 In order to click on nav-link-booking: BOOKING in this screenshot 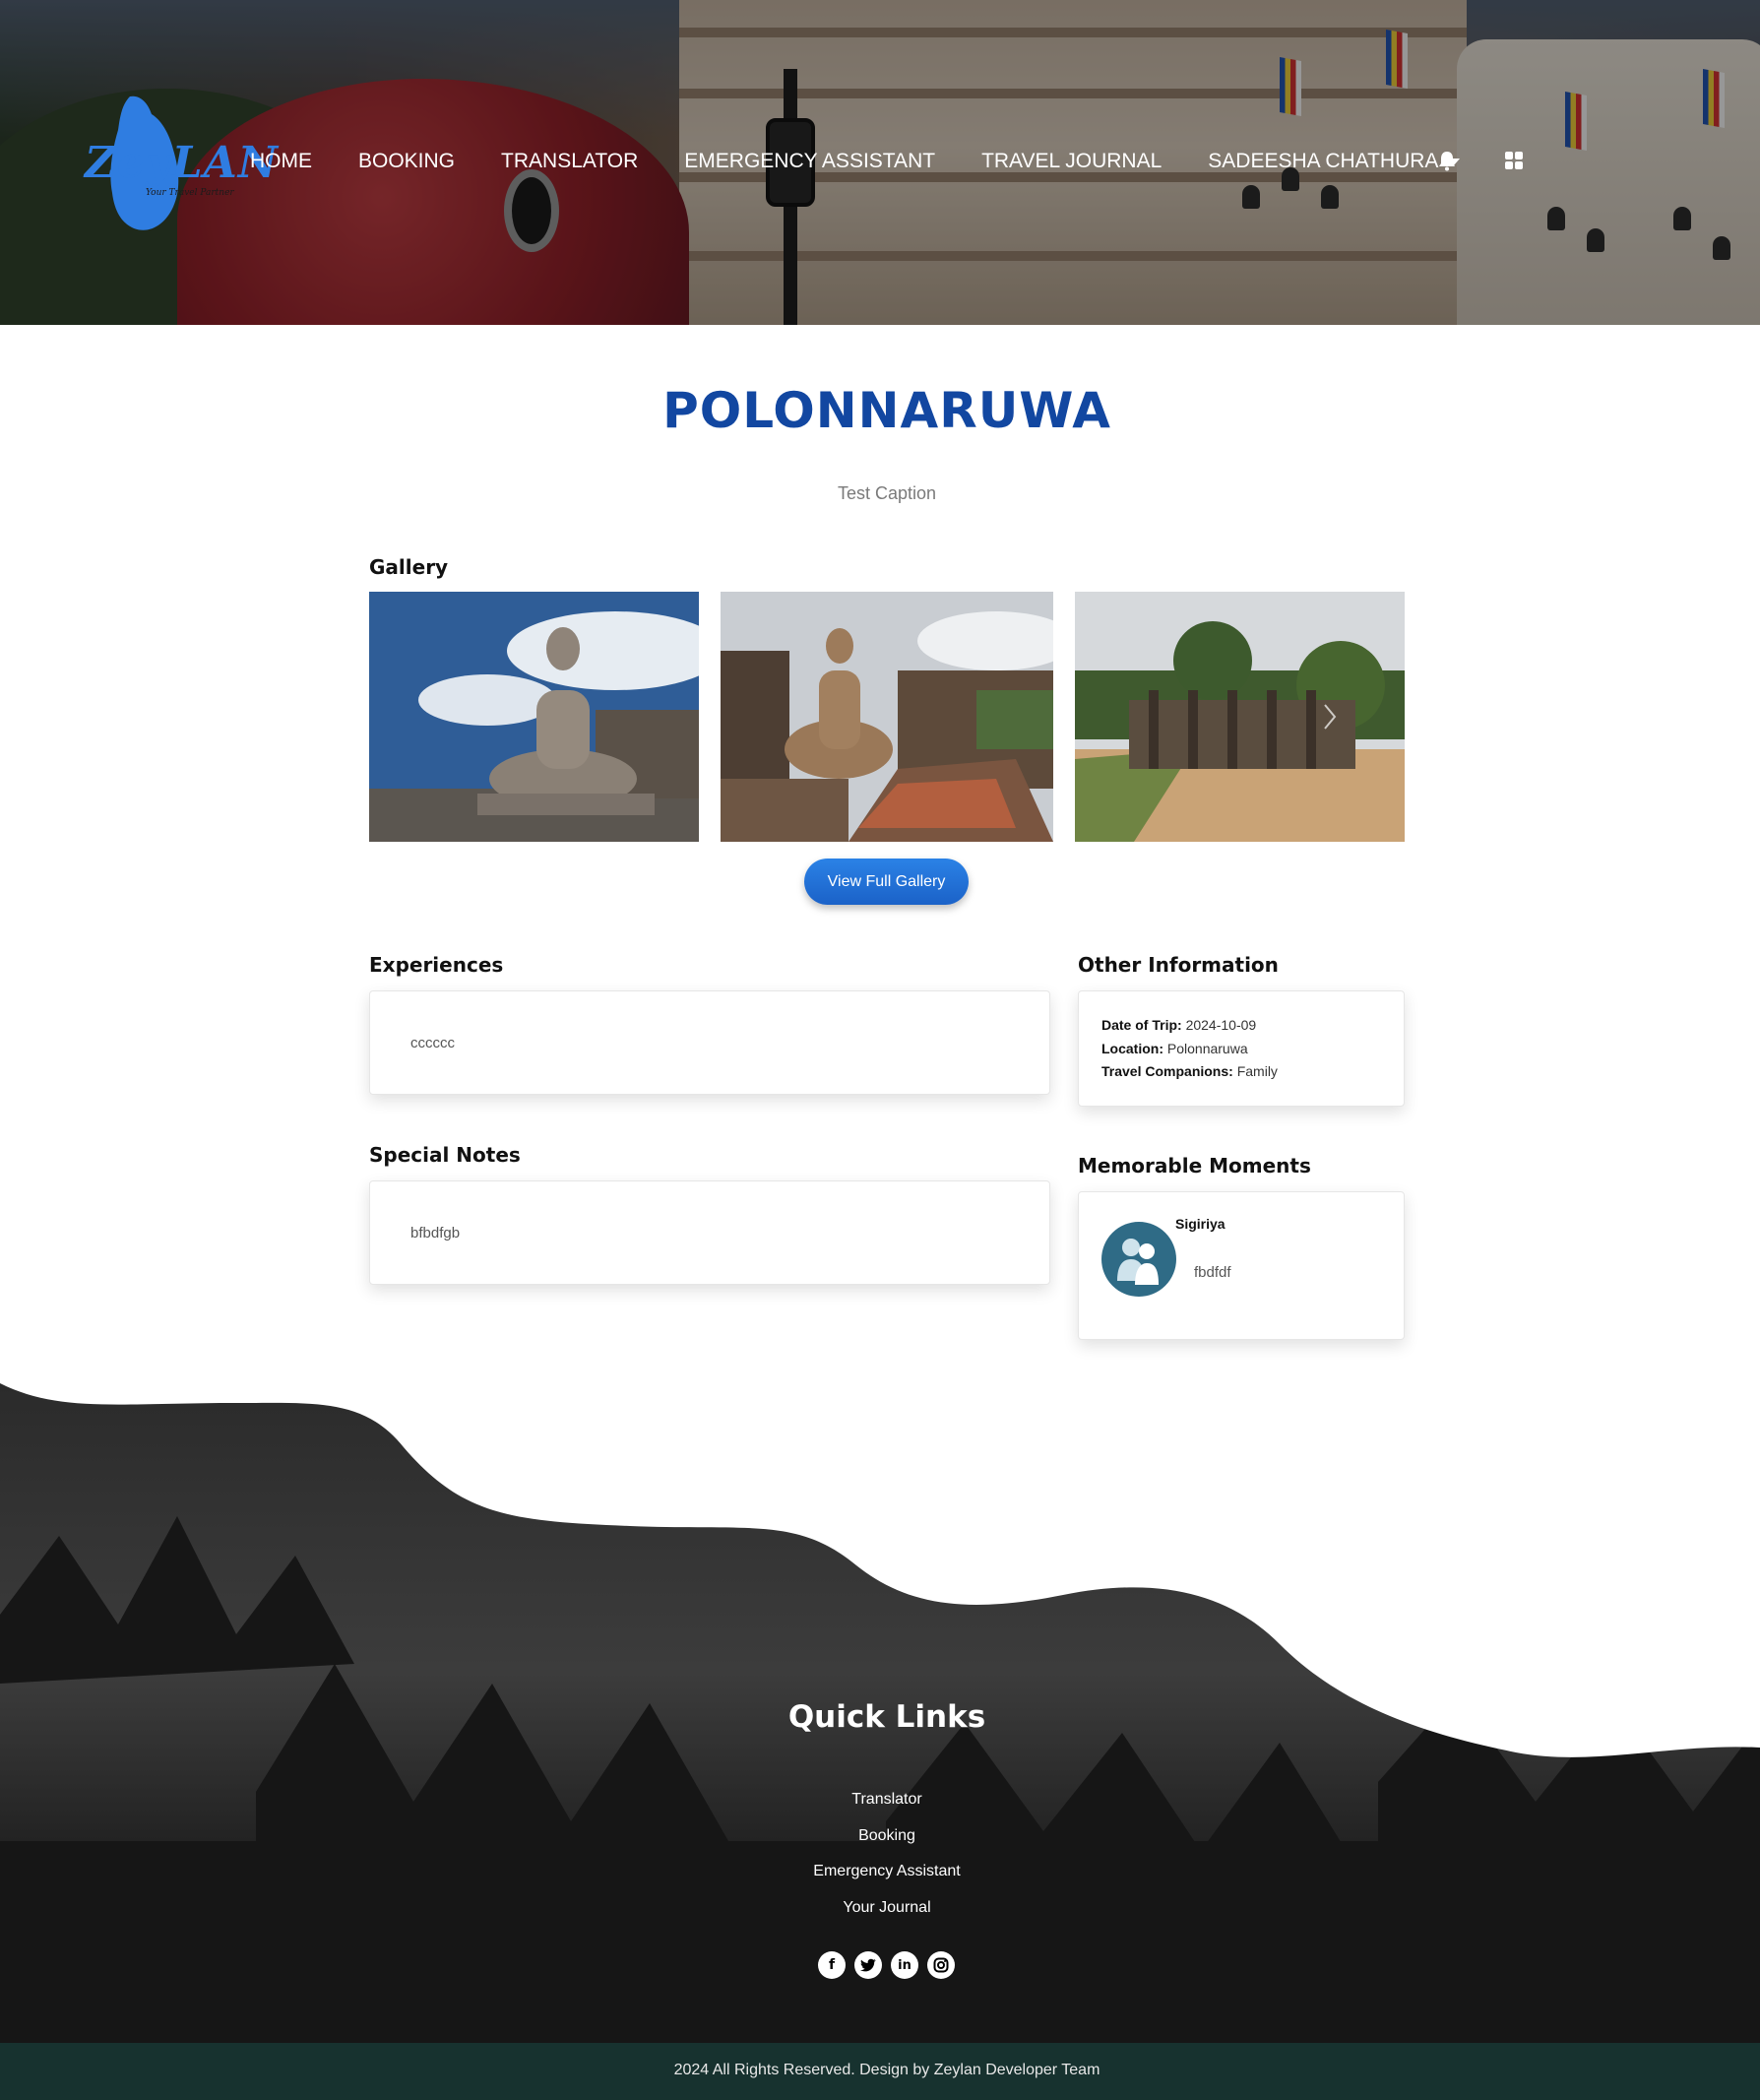, I will do `click(406, 161)`.